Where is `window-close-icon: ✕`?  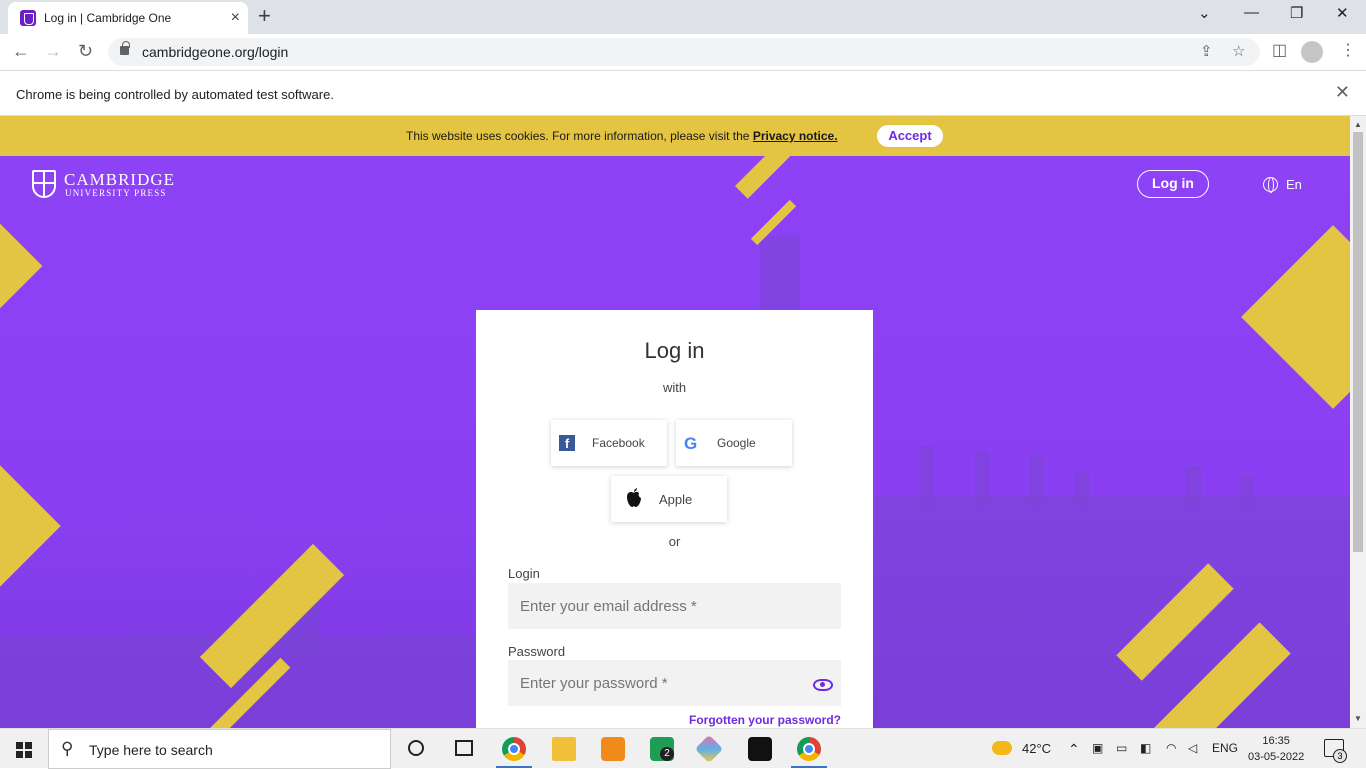 window-close-icon: ✕ is located at coordinates (1342, 13).